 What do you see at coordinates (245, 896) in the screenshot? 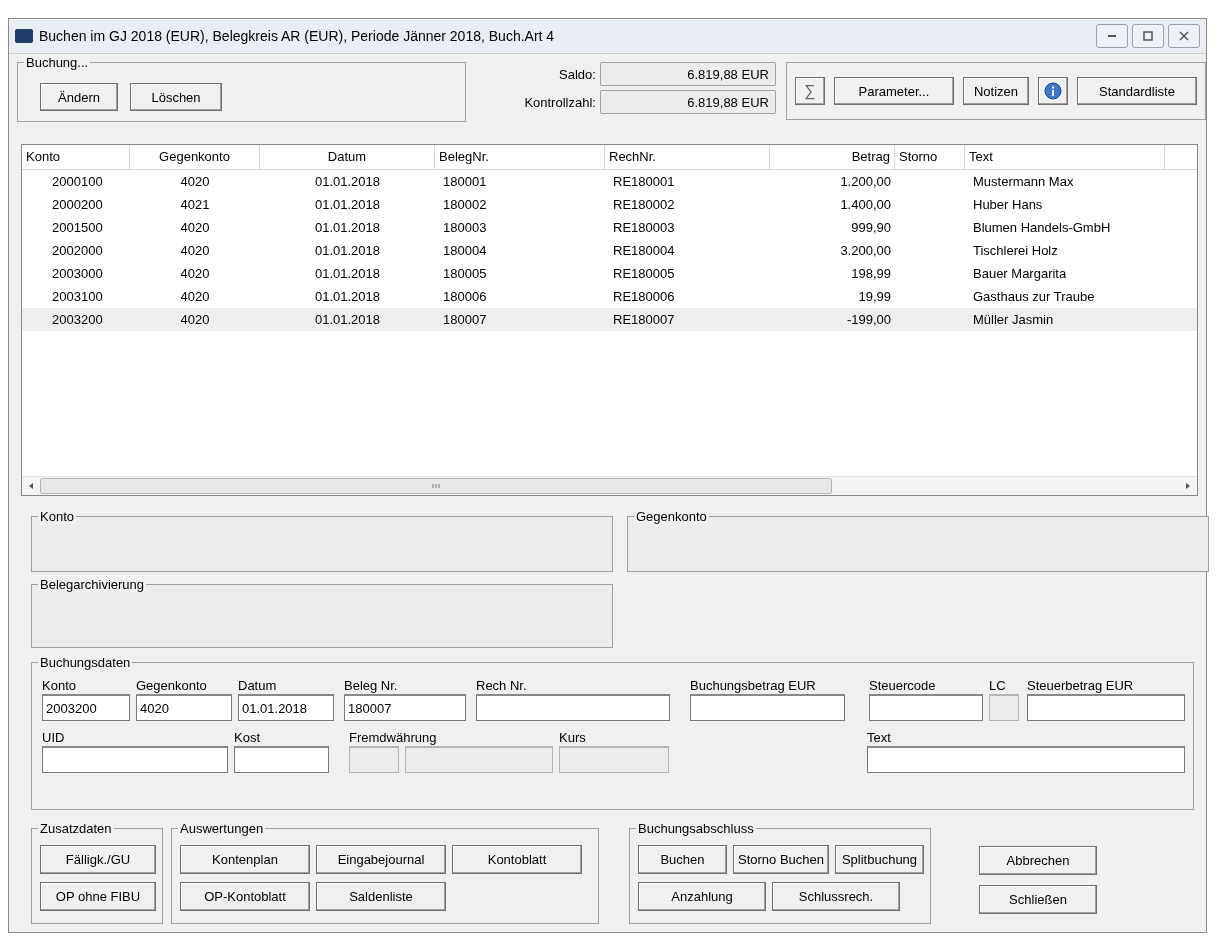
I see `button: OP-Kontoblatt` at bounding box center [245, 896].